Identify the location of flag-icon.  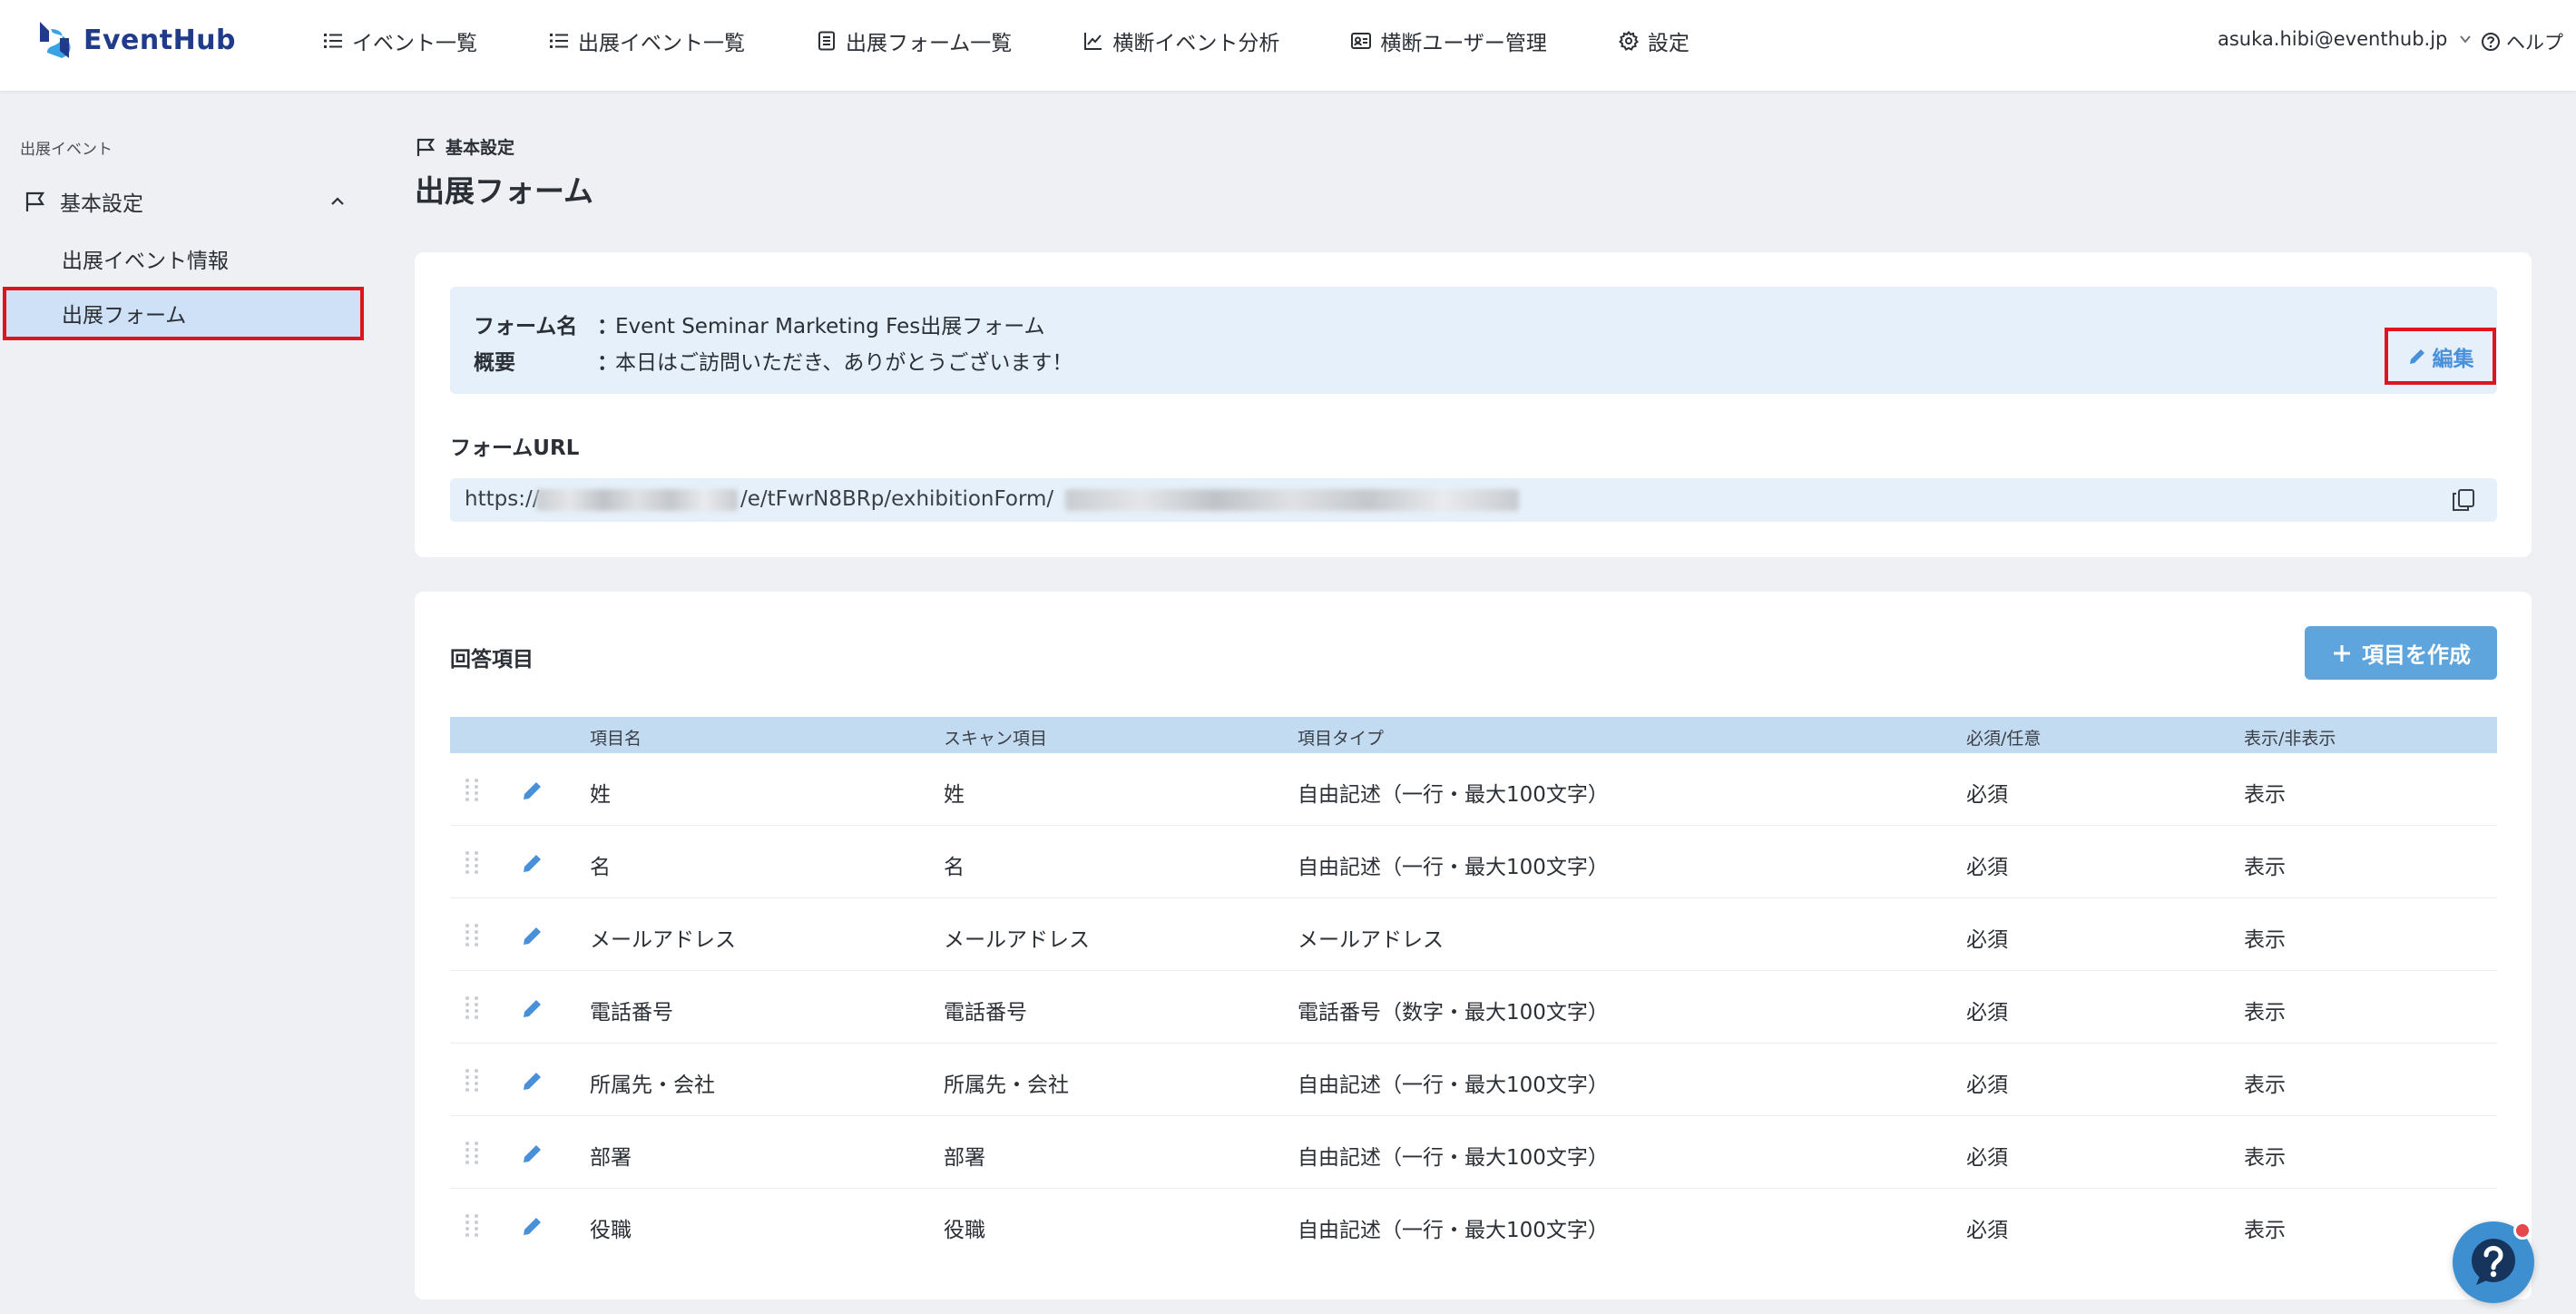
(426, 147).